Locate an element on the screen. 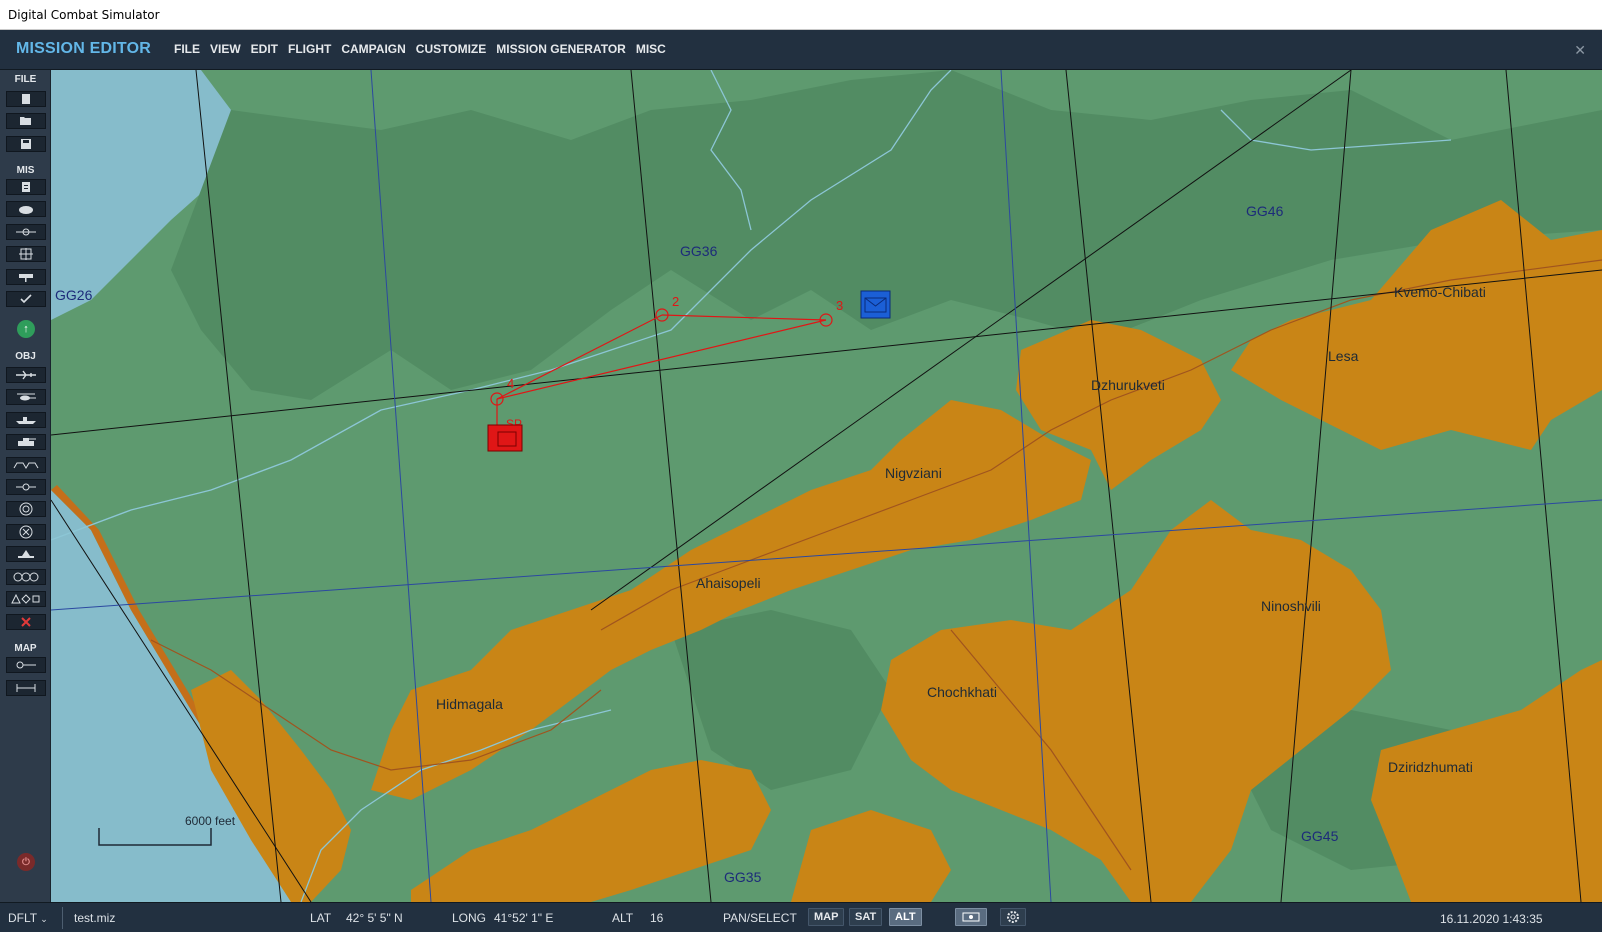 Image resolution: width=1602 pixels, height=932 pixels. add-cargo-button is located at coordinates (26, 532).